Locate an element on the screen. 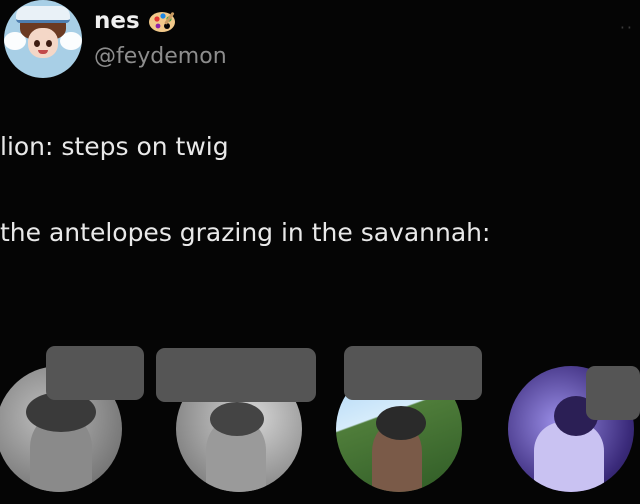  profile-avatar is located at coordinates (43, 39).